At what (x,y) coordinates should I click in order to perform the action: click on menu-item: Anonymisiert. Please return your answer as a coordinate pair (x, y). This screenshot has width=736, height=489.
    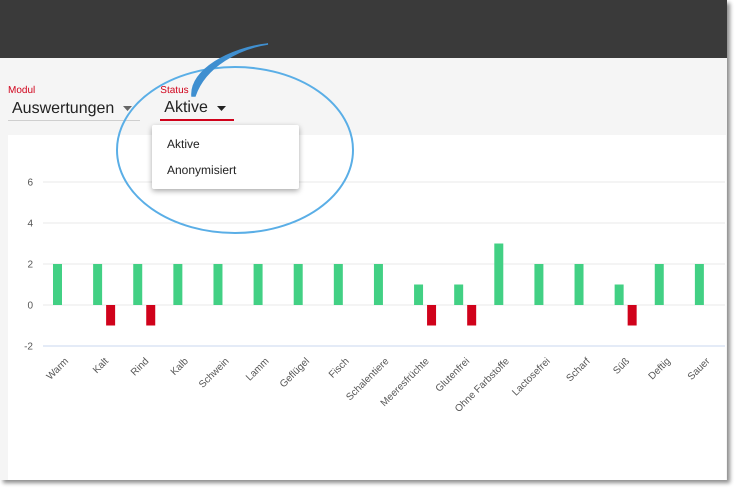
    Looking at the image, I should click on (225, 170).